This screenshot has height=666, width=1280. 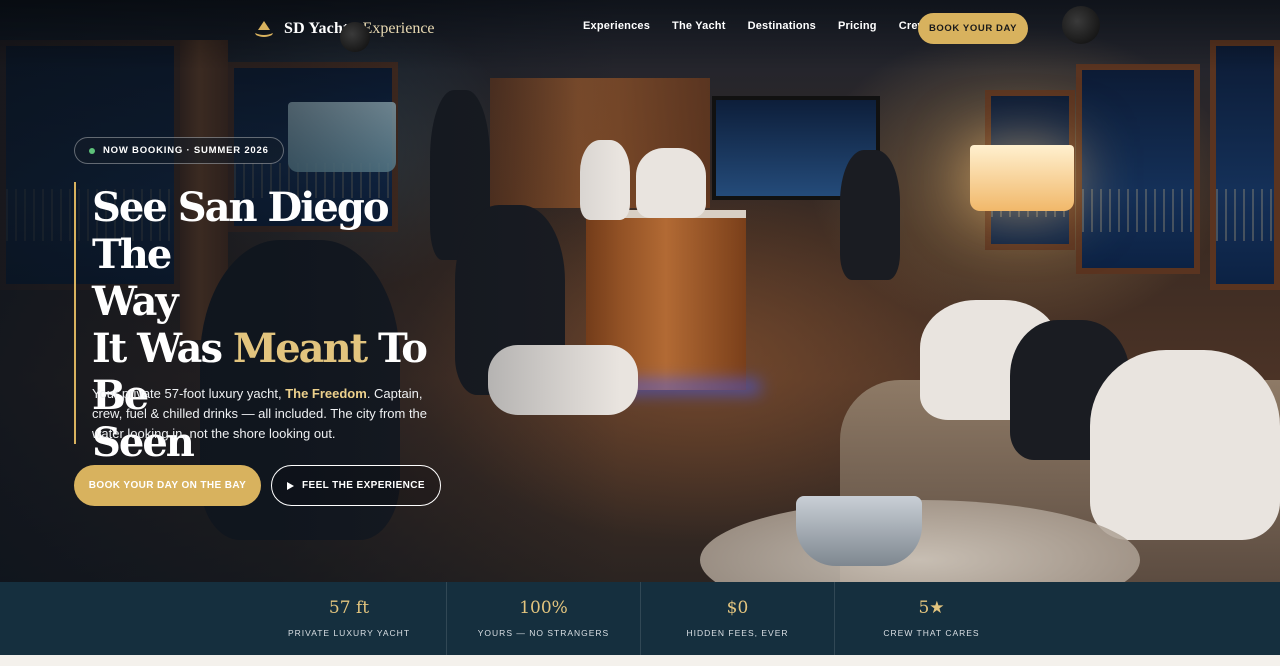 I want to click on yacht-name: The Freedom, so click(x=326, y=393).